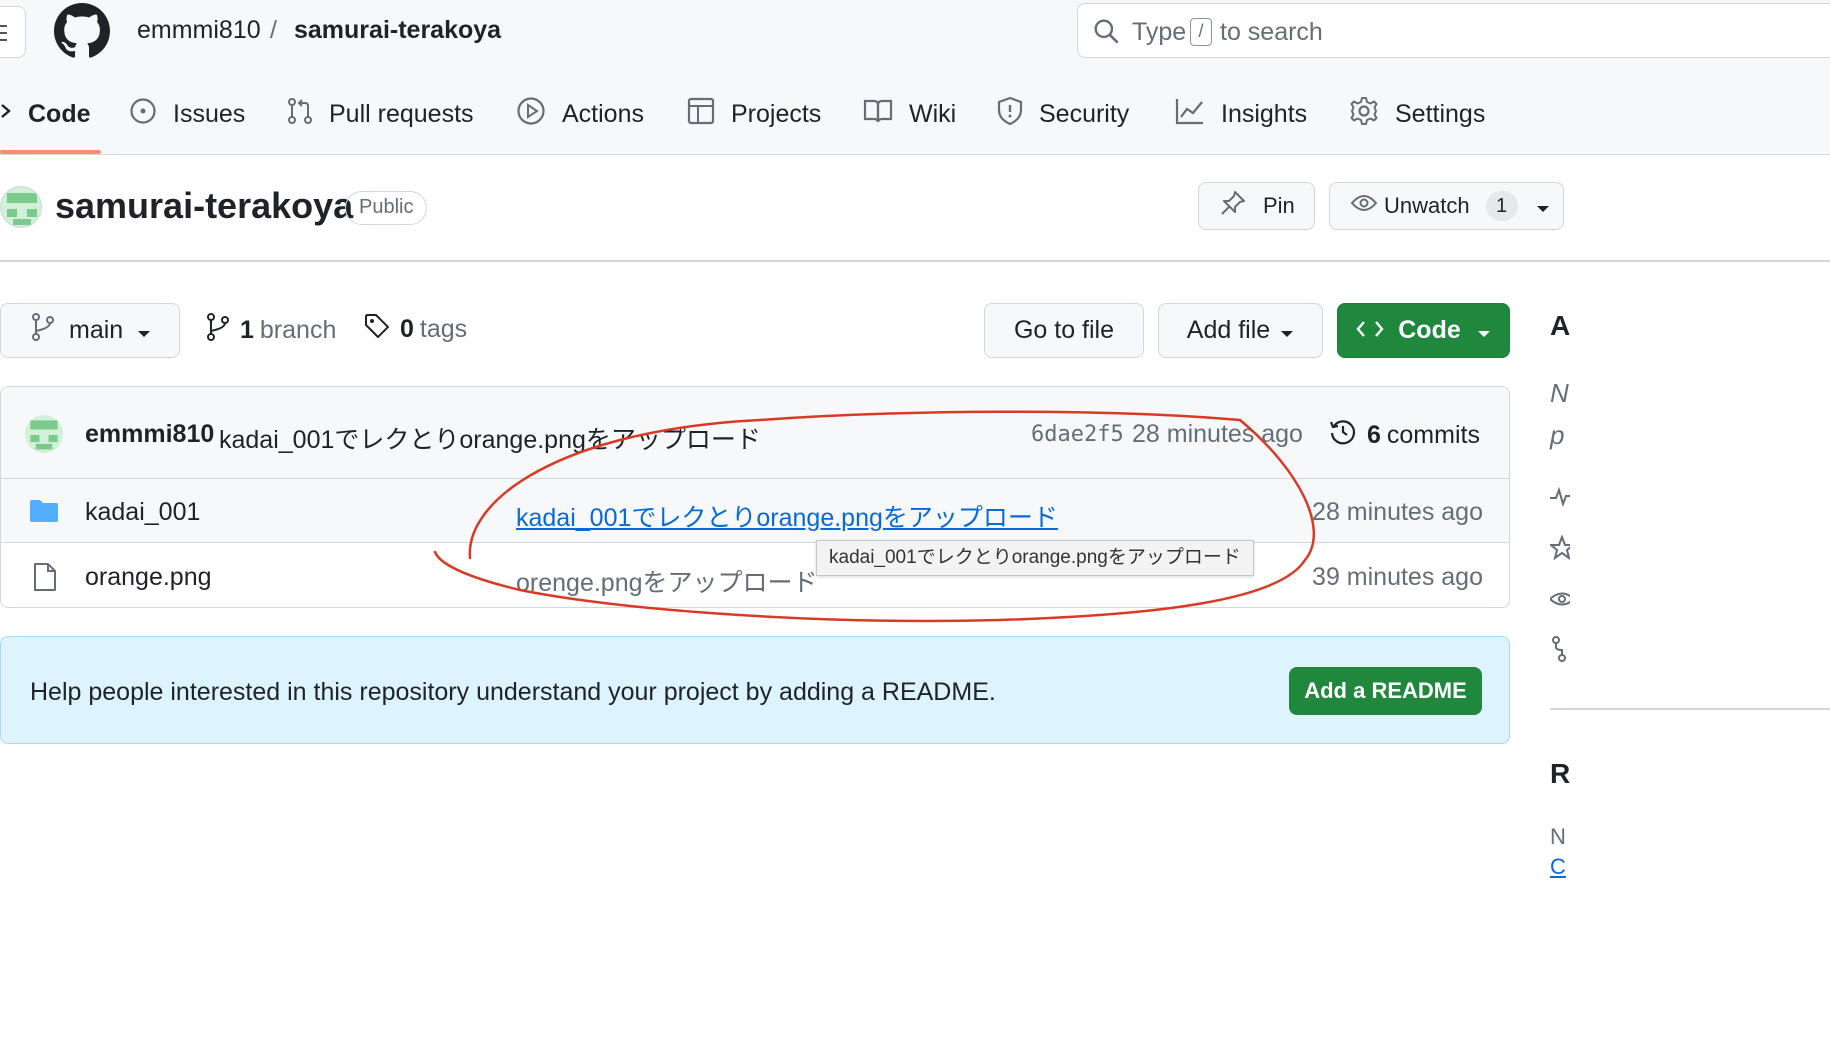 The image size is (1830, 1050). I want to click on folder-icon, so click(44, 513).